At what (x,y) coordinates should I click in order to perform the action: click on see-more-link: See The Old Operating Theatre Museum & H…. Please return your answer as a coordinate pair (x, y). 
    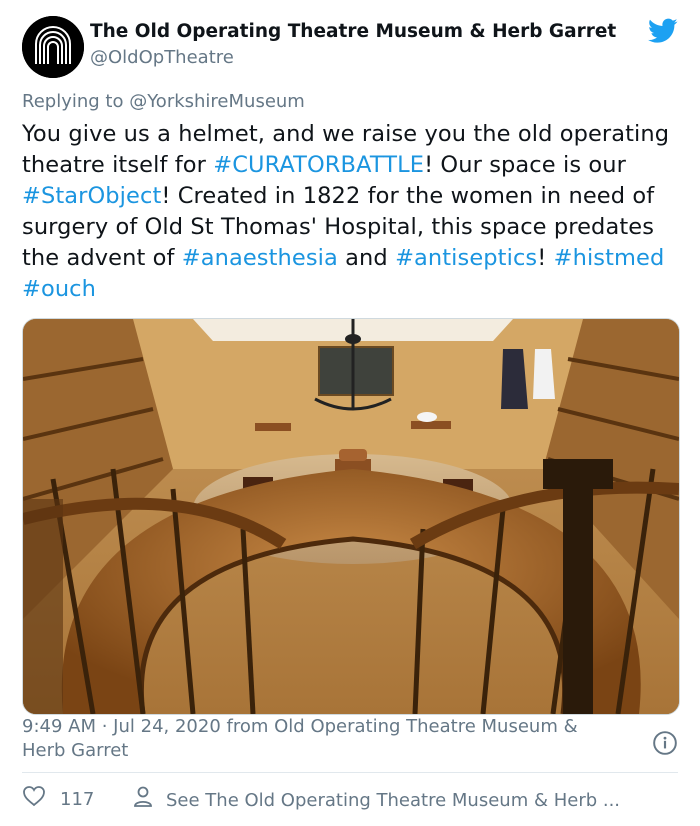
    Looking at the image, I should click on (376, 801).